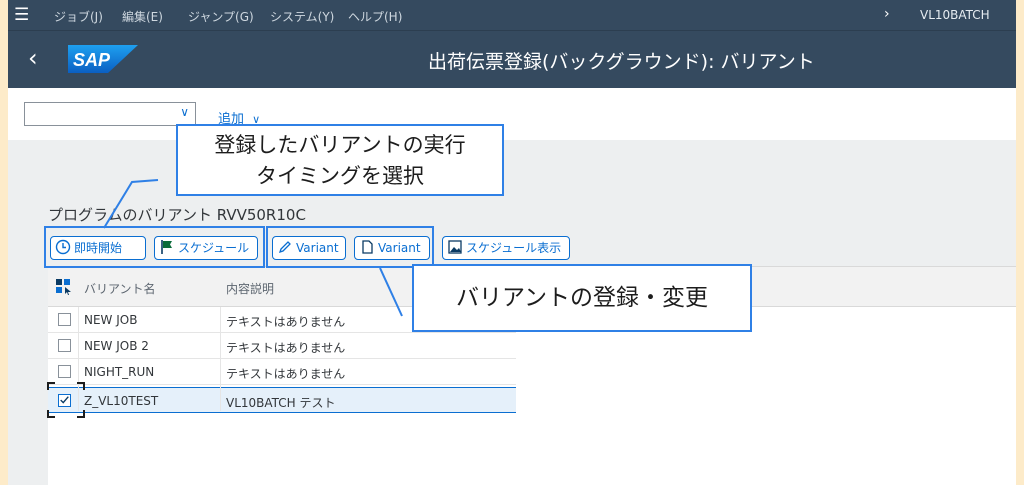 The height and width of the screenshot is (485, 1024). I want to click on variant-buttons-highlight, so click(350, 247).